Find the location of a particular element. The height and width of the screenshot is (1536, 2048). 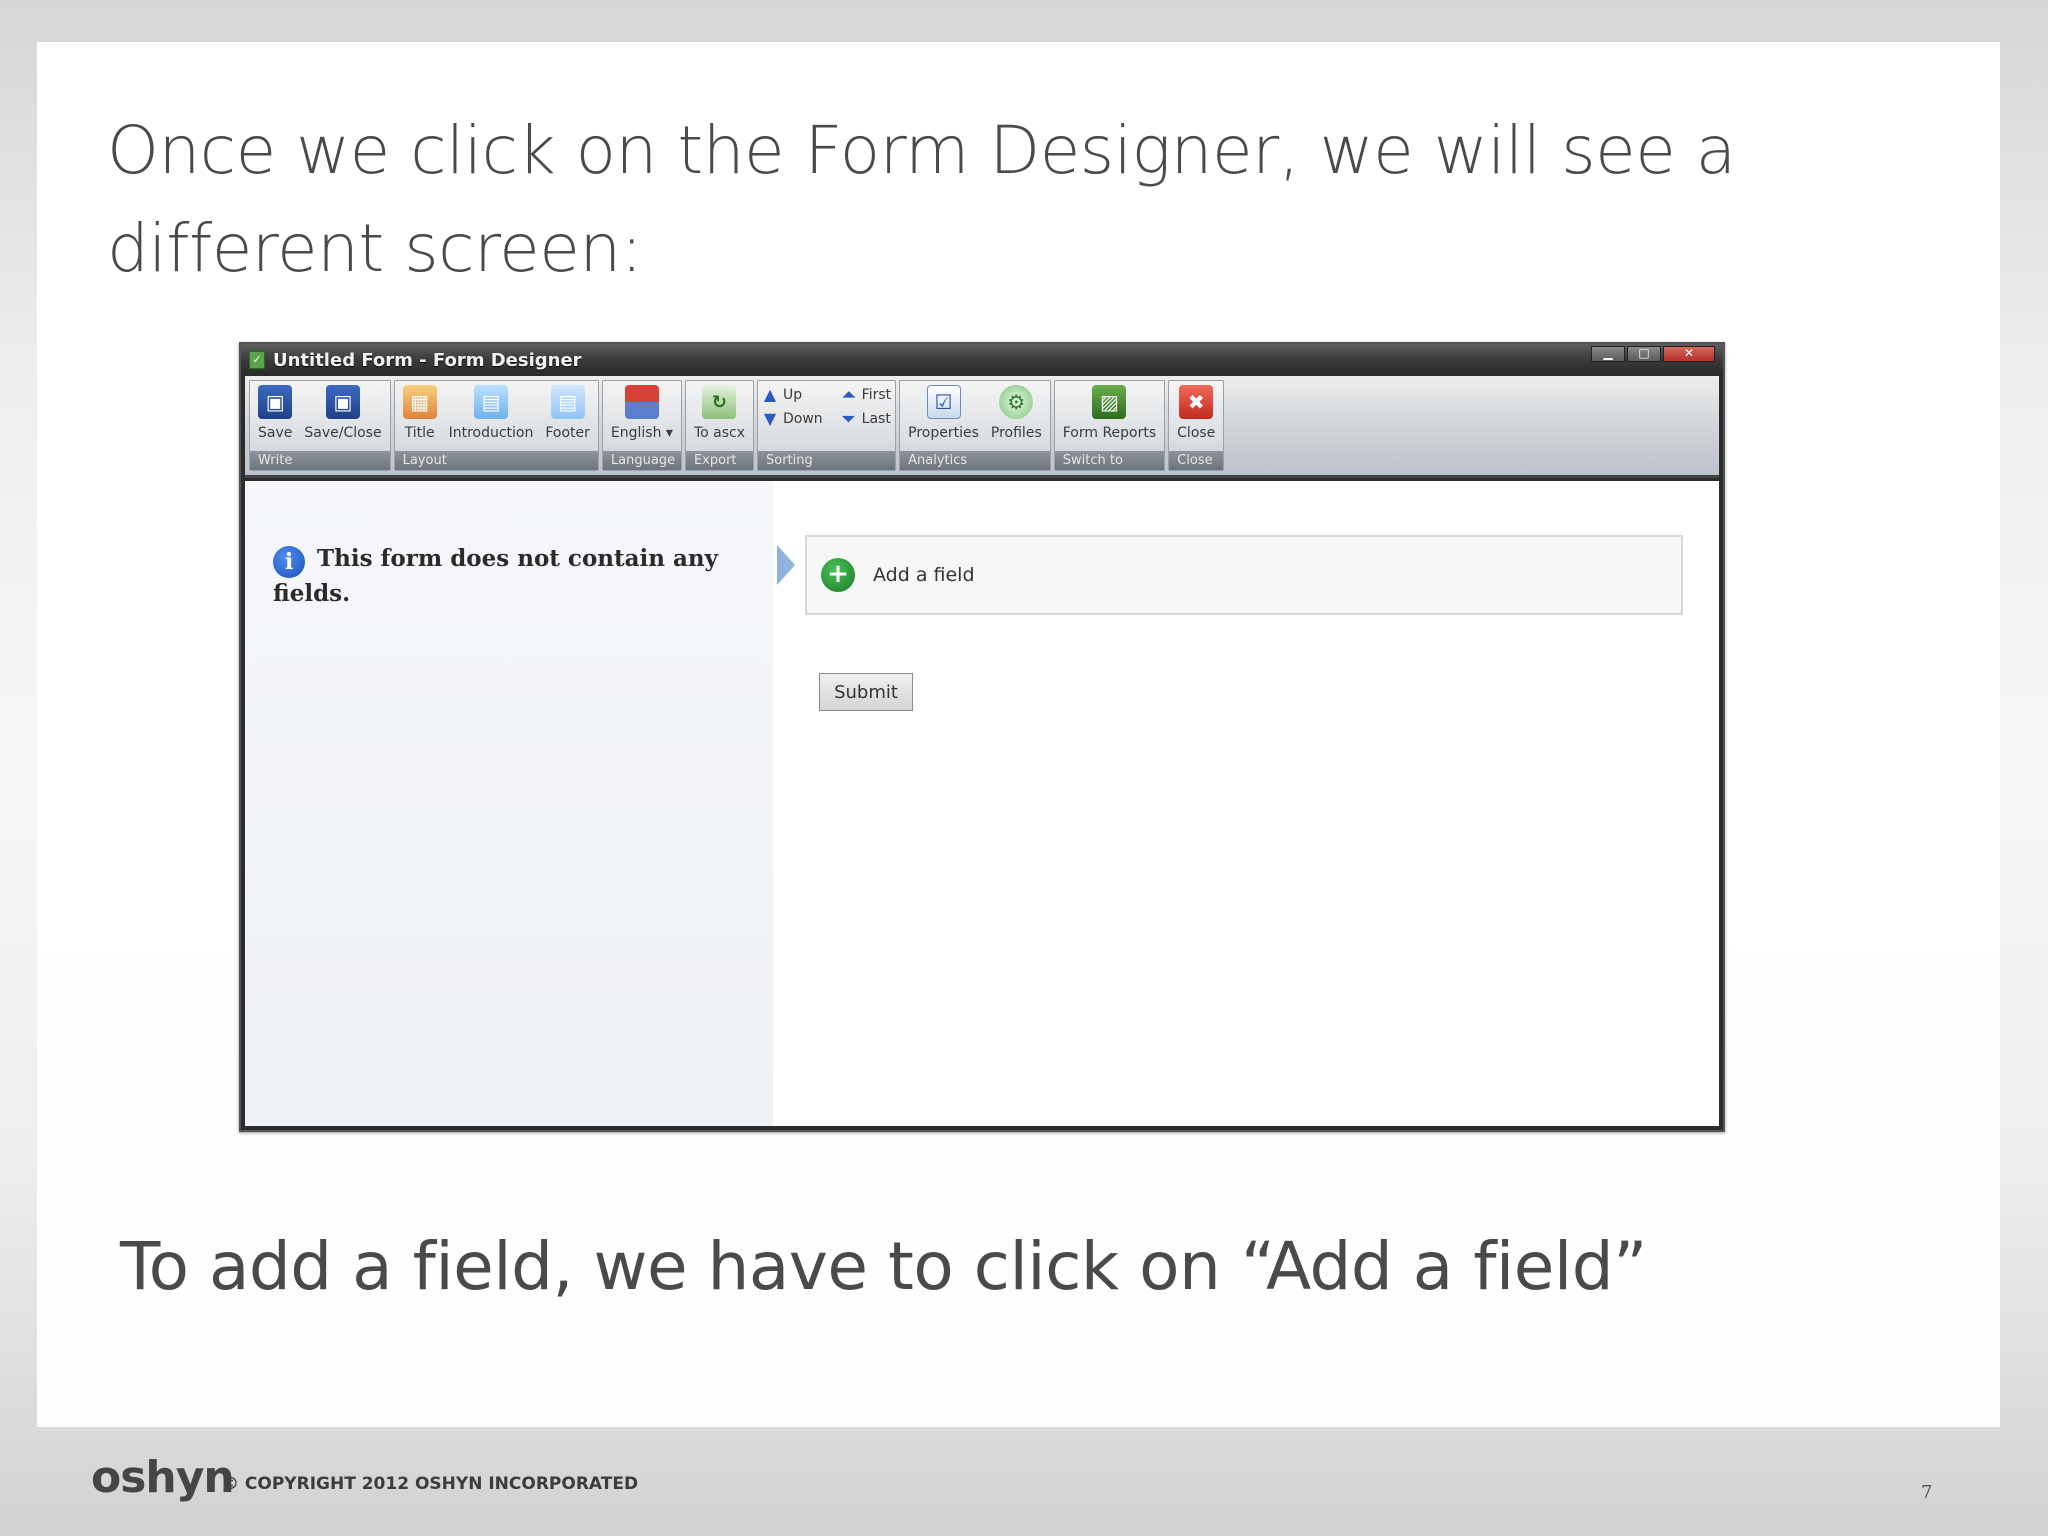

sort-first-button: ⏶ First is located at coordinates (866, 394).